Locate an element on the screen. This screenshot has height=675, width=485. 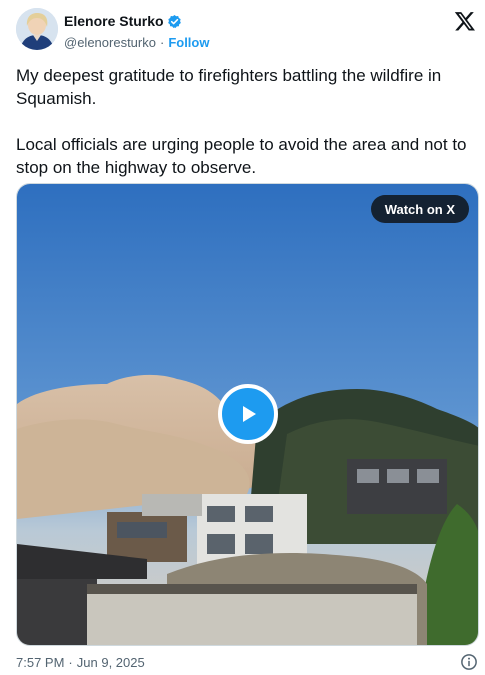
info-icon is located at coordinates (469, 662).